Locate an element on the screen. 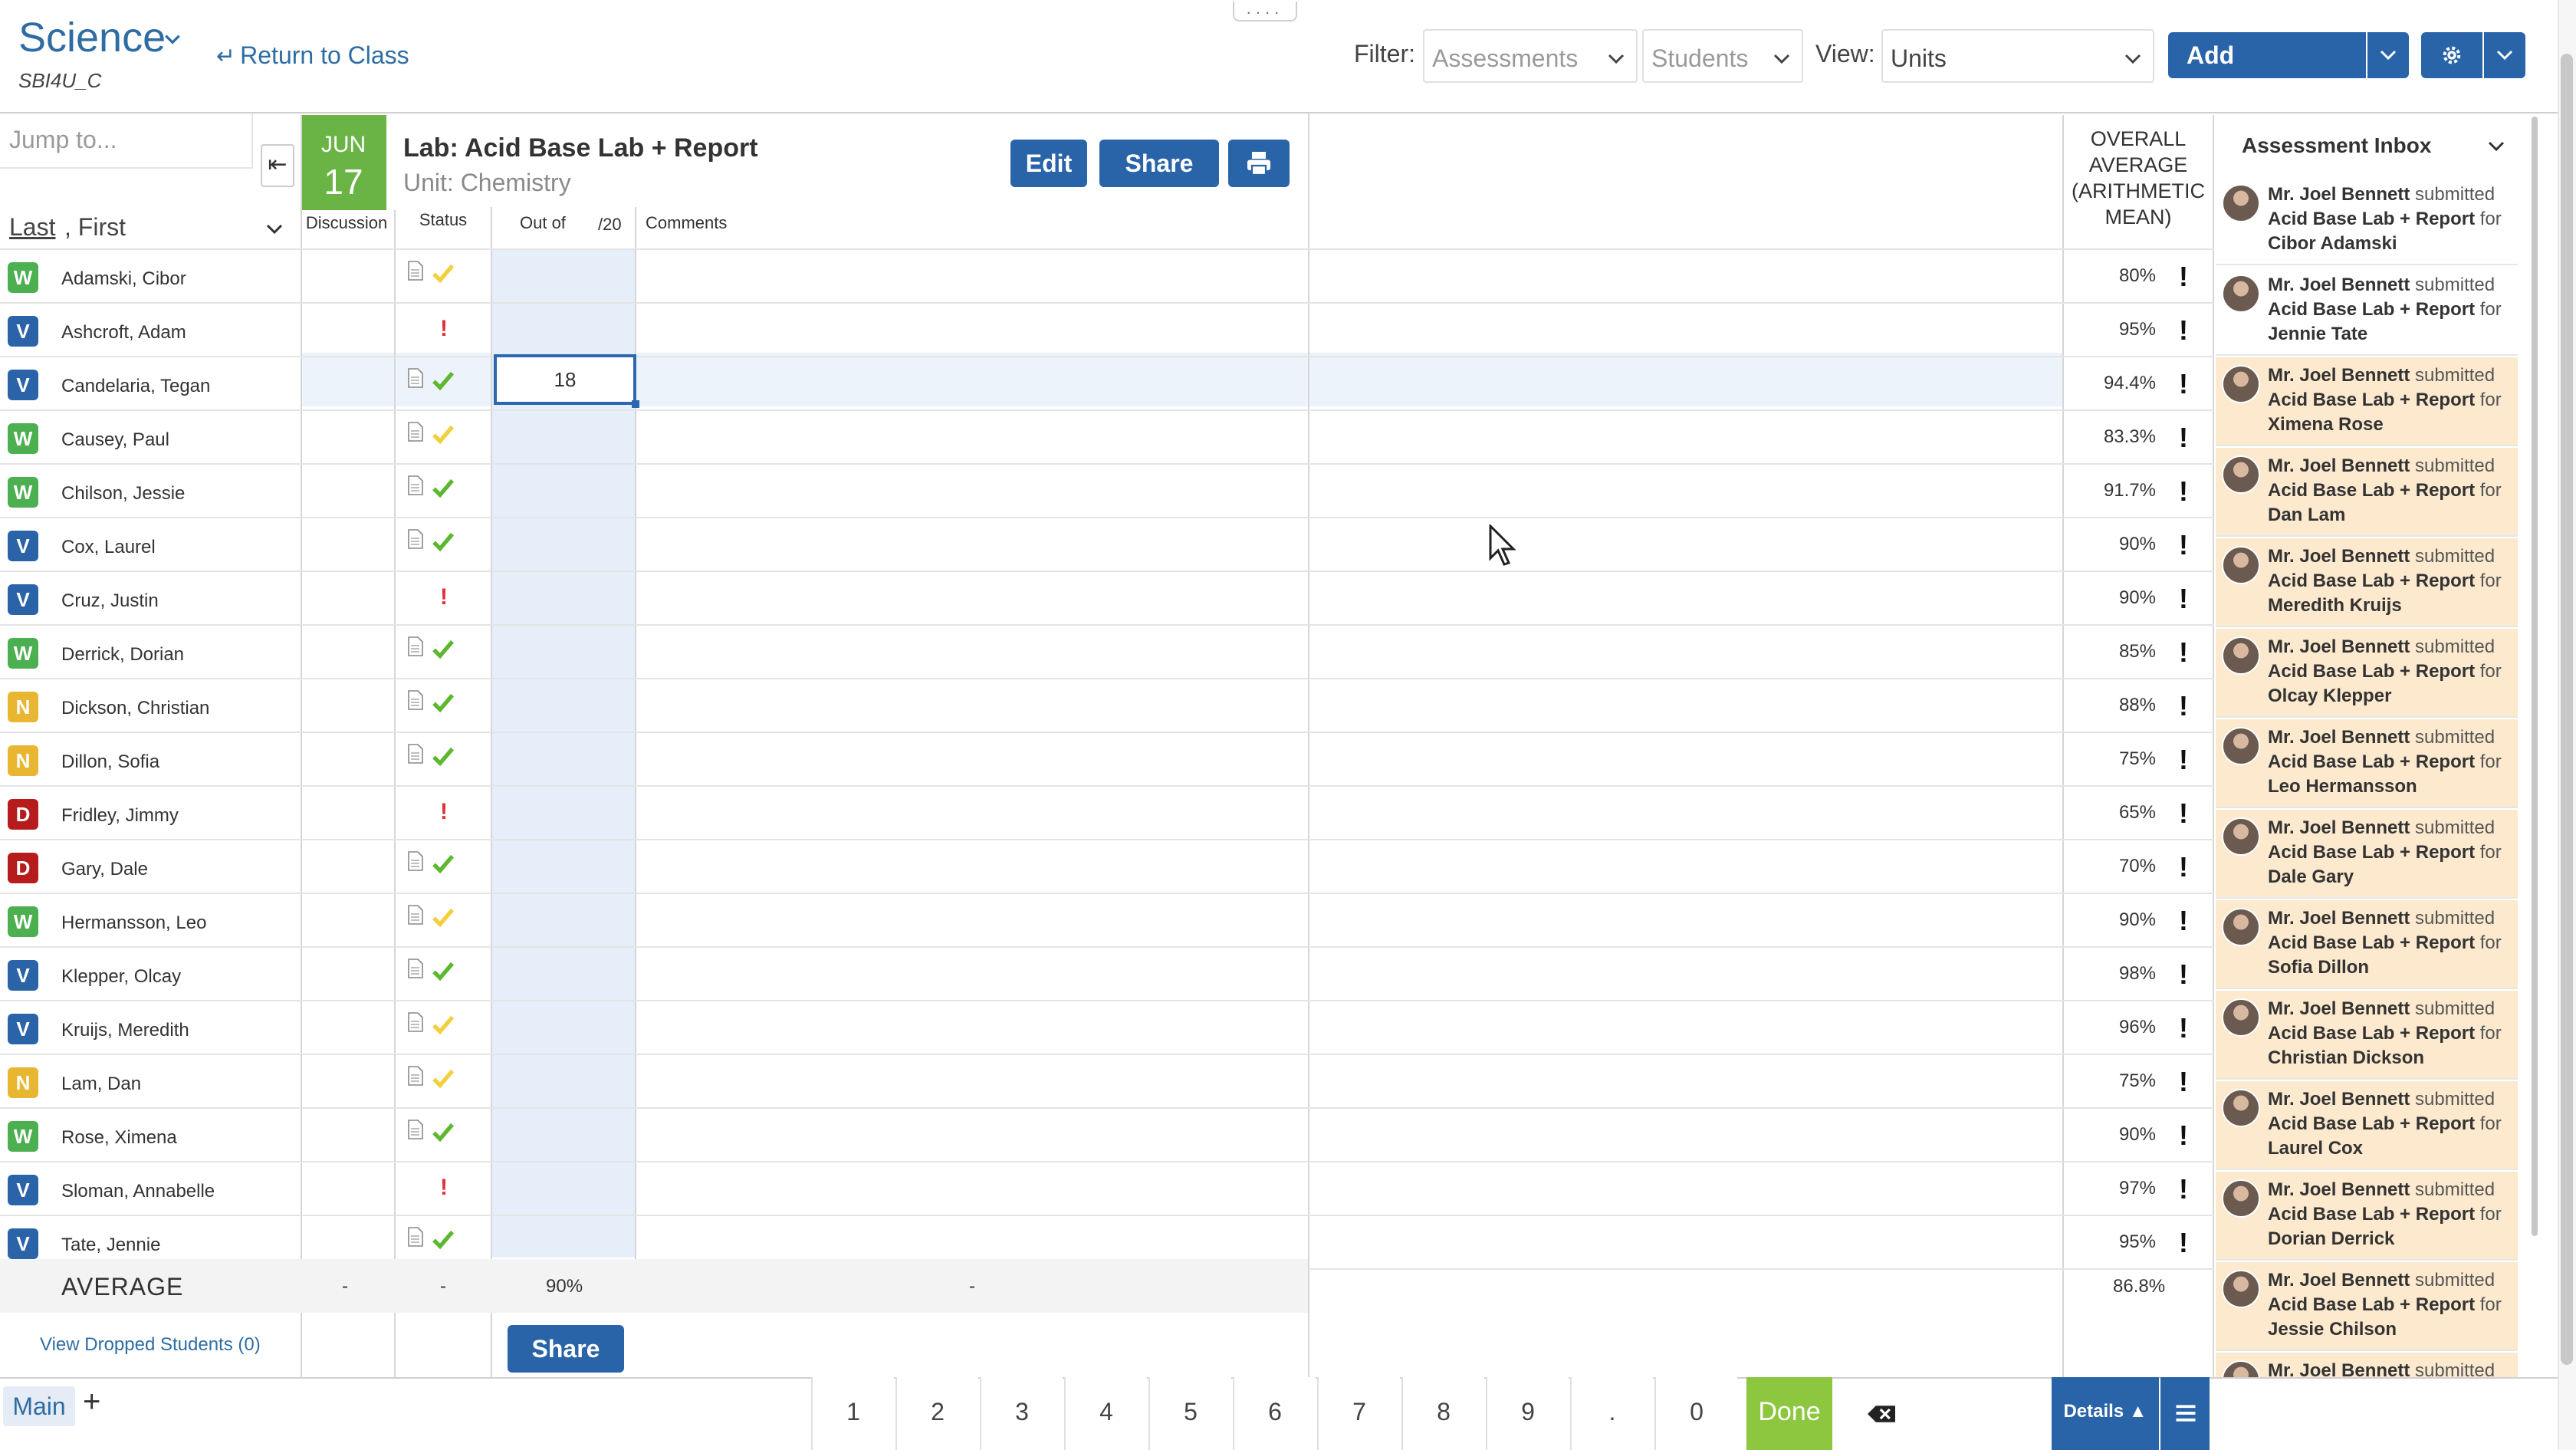  student-row: W Hermansson, Leo is located at coordinates (151, 921).